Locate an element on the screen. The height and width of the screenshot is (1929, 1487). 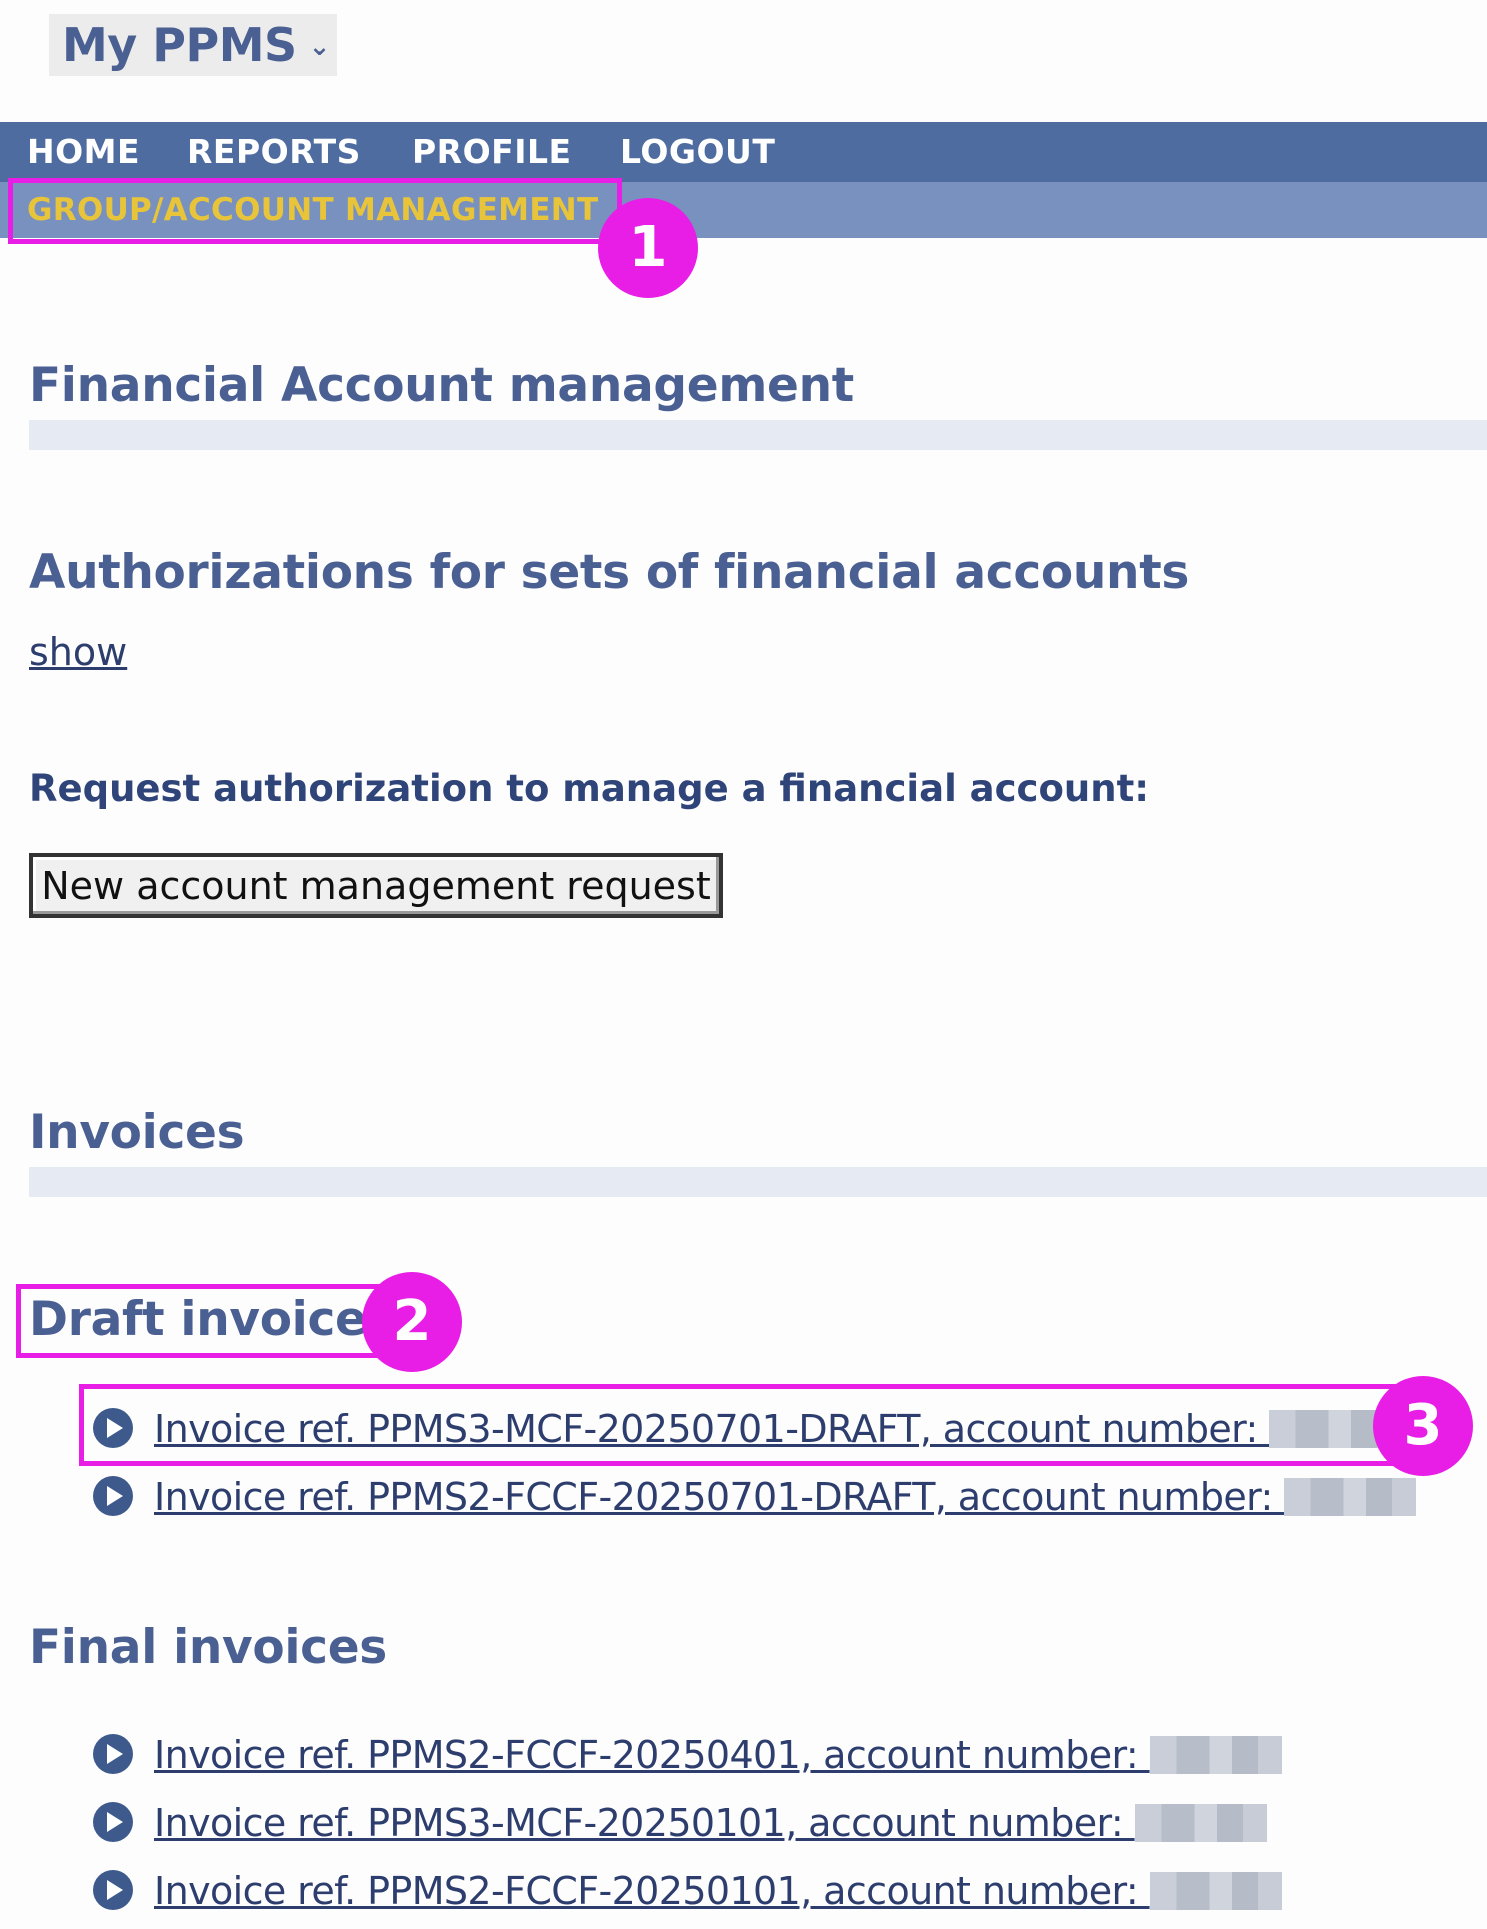
callout-badge-2: 2 is located at coordinates (412, 1322).